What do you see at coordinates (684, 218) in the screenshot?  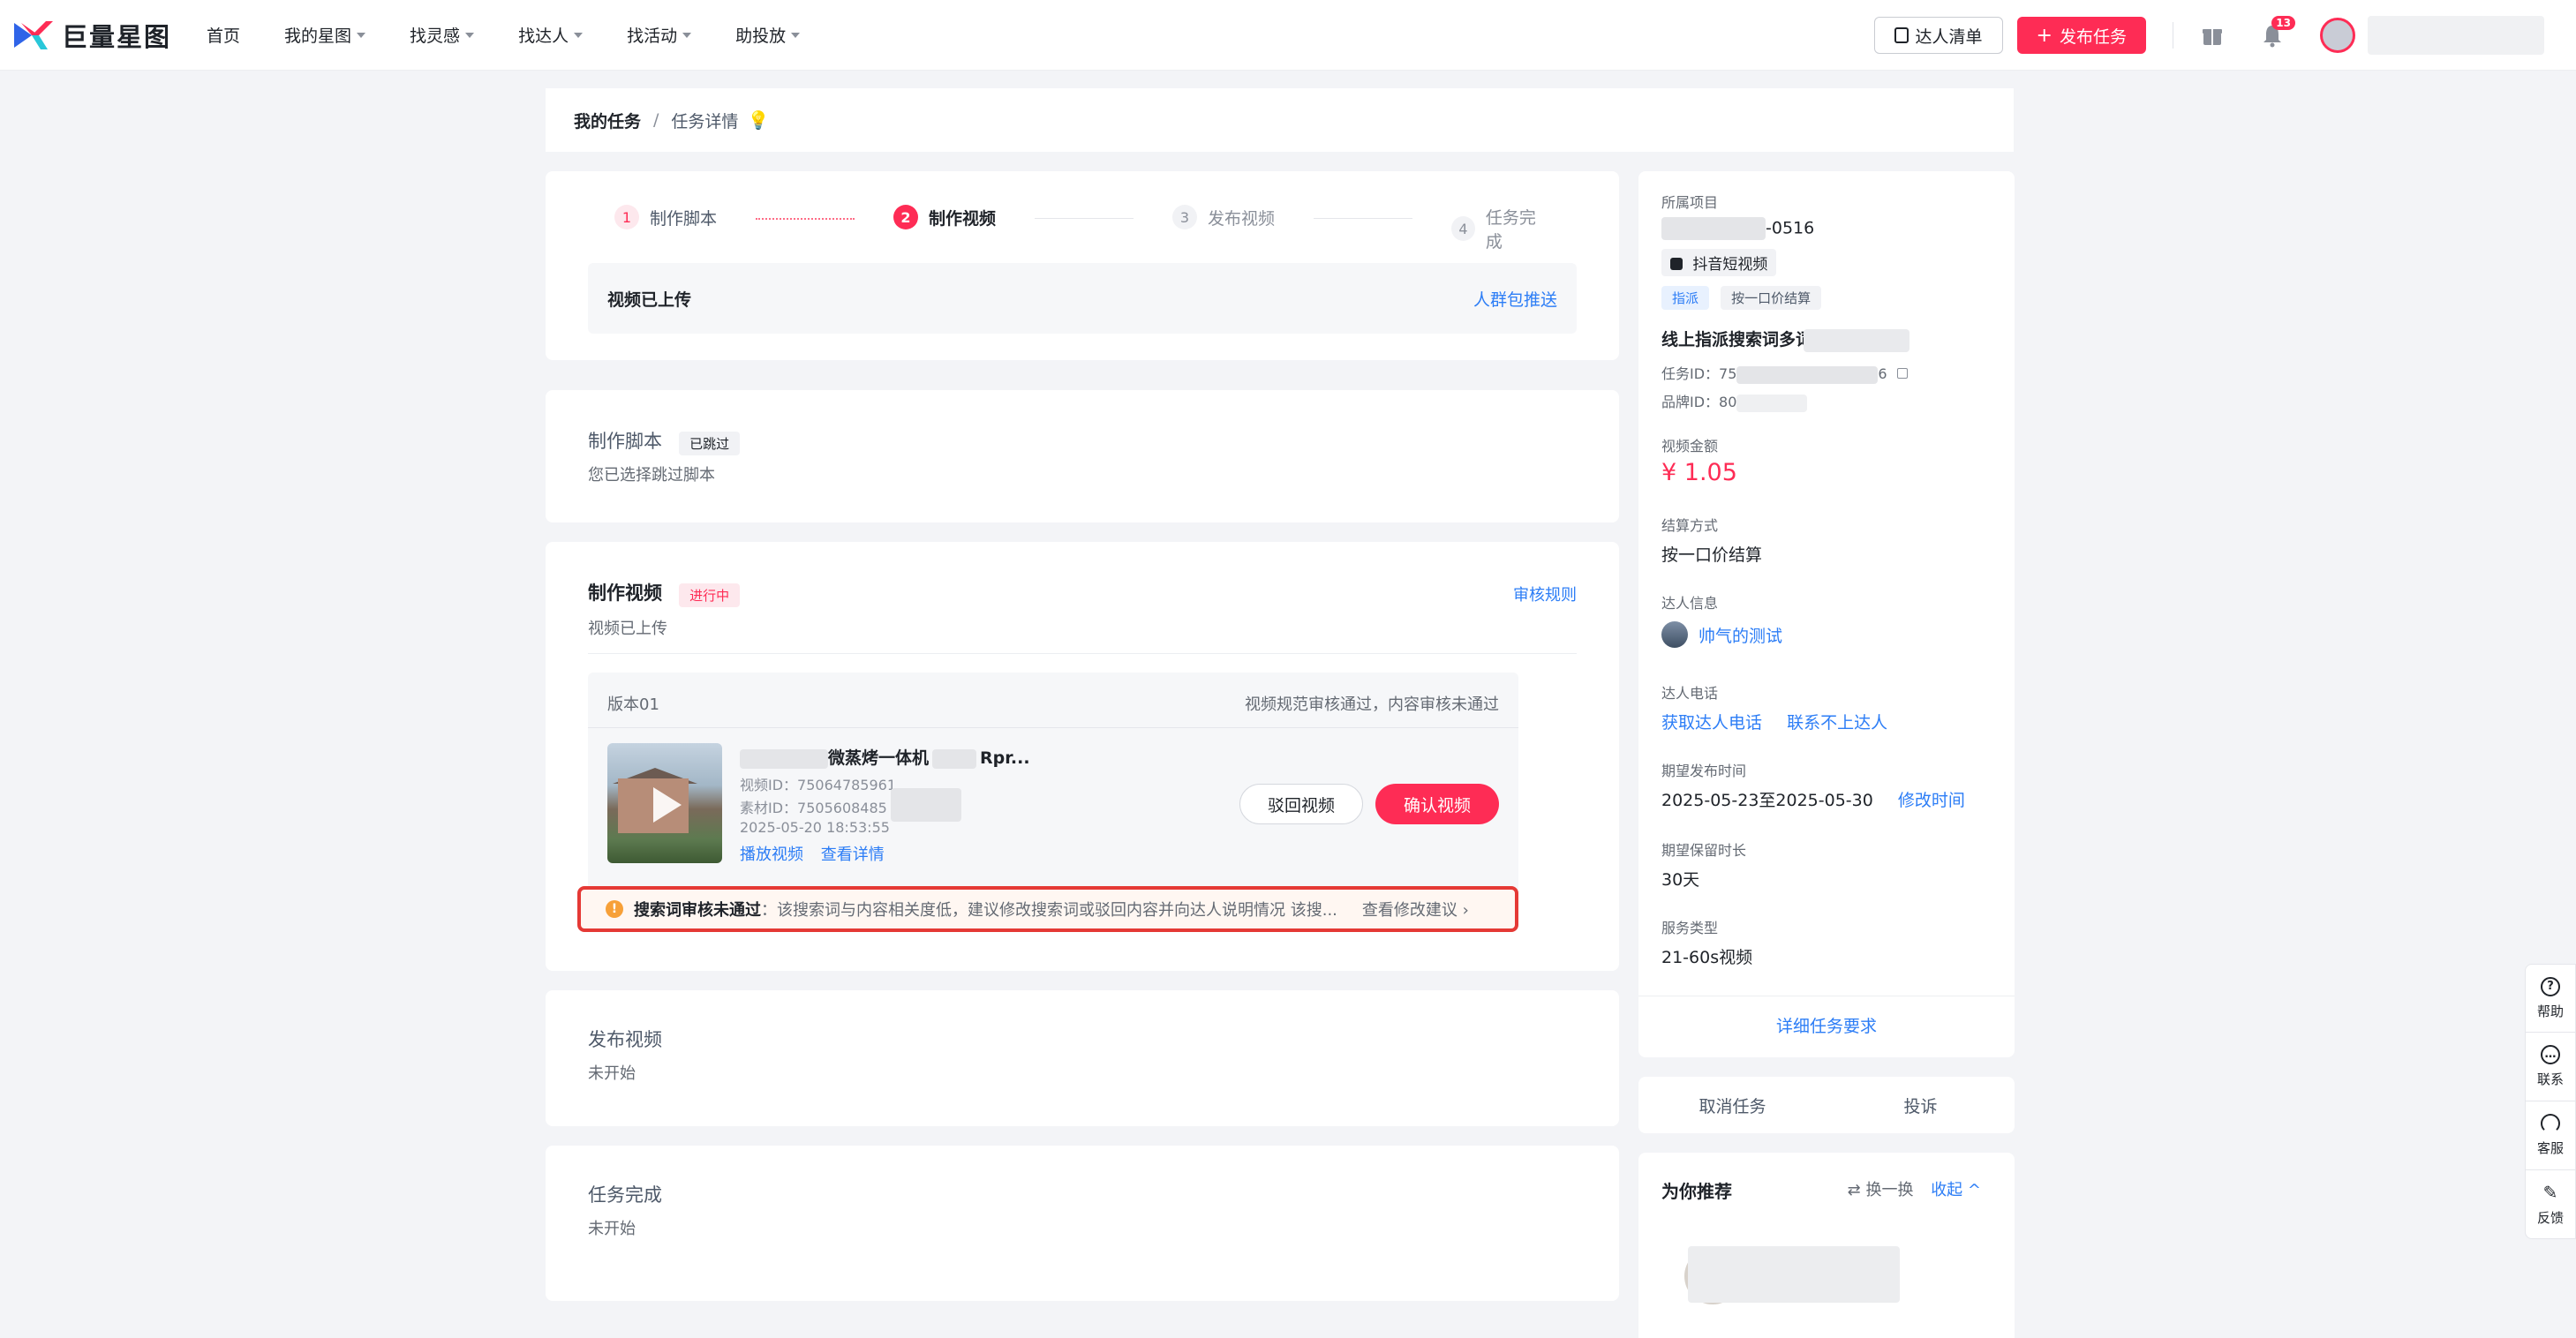 I see `step-label: 制作脚本` at bounding box center [684, 218].